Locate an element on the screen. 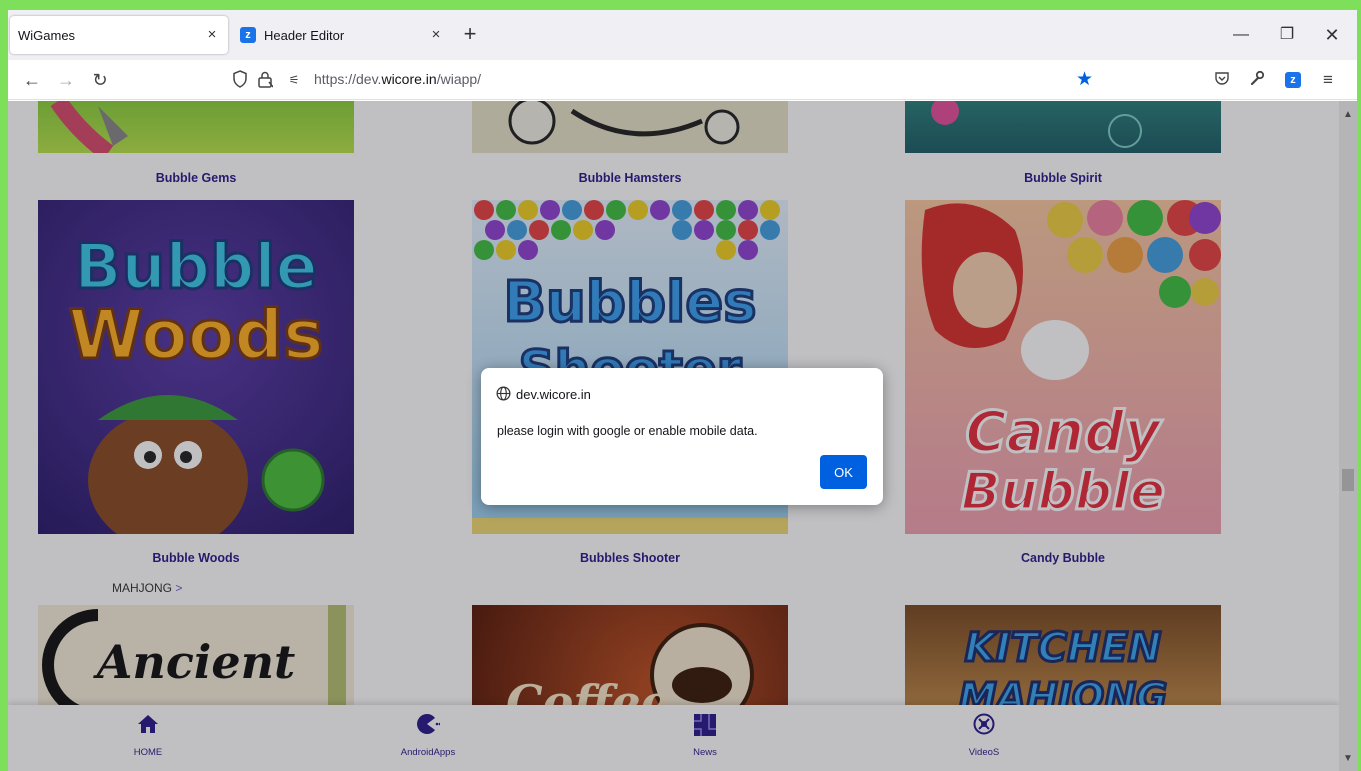 The width and height of the screenshot is (1361, 771). back-icon: ← is located at coordinates (32, 80).